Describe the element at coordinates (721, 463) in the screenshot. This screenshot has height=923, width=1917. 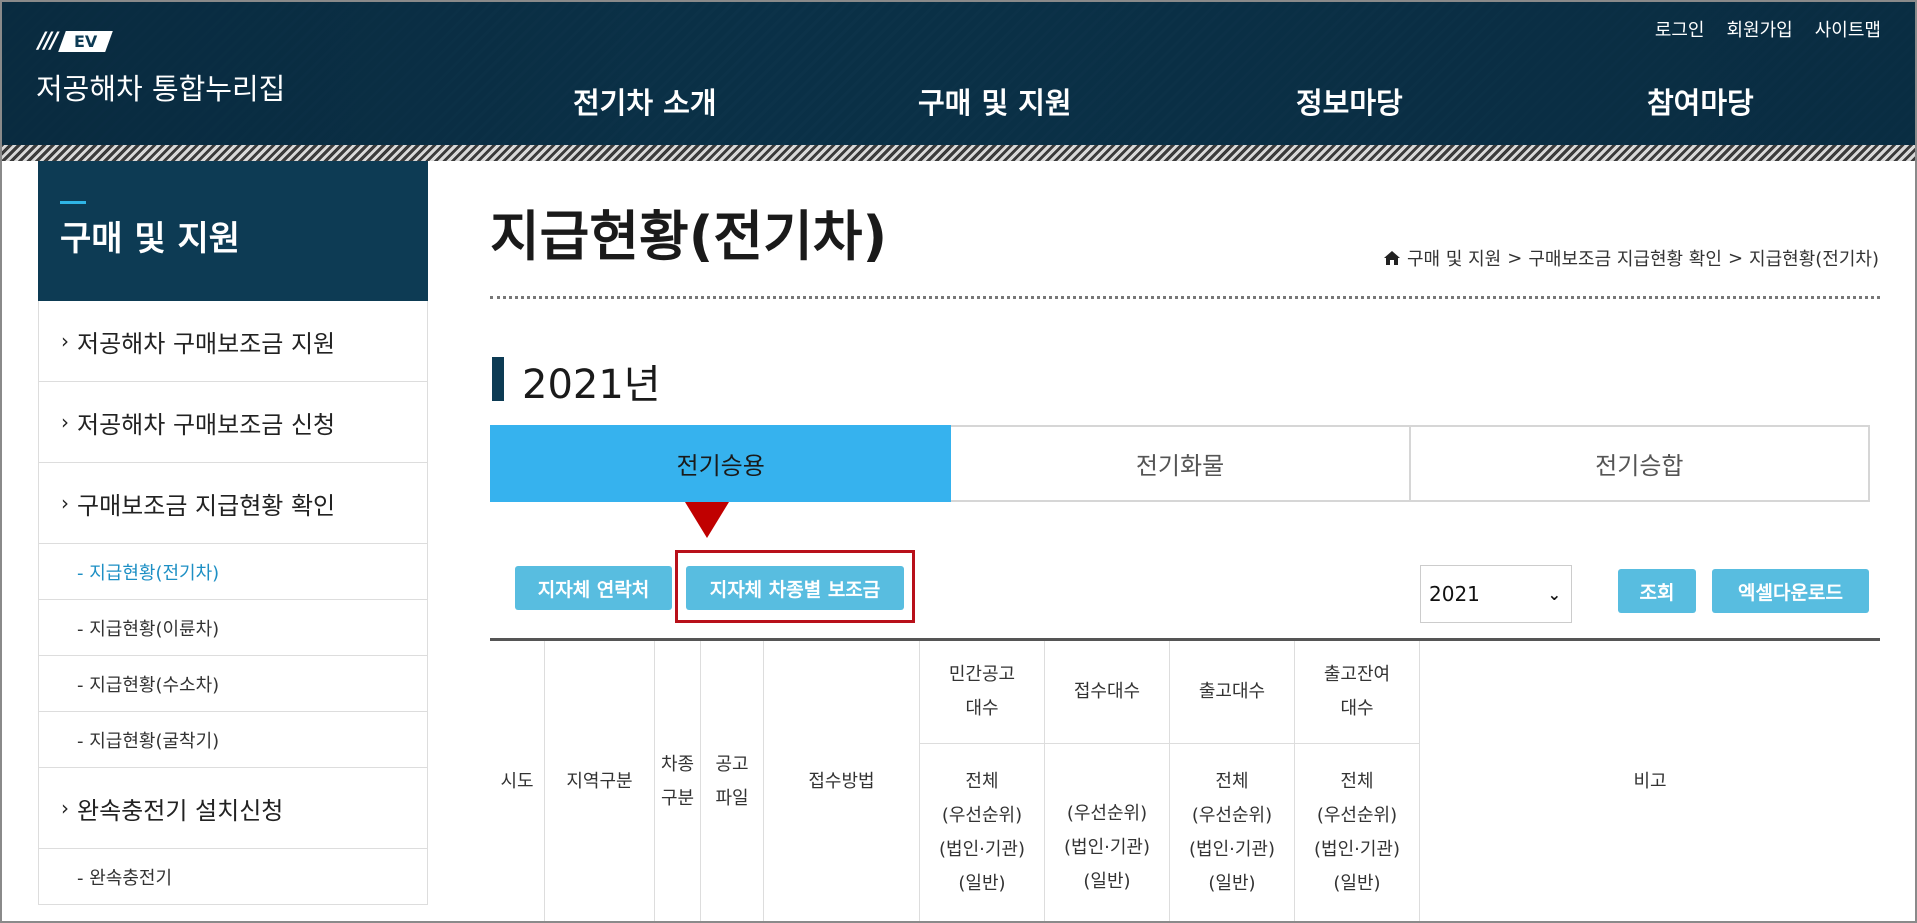
I see `tab-ev-passenger: 전기승용` at that location.